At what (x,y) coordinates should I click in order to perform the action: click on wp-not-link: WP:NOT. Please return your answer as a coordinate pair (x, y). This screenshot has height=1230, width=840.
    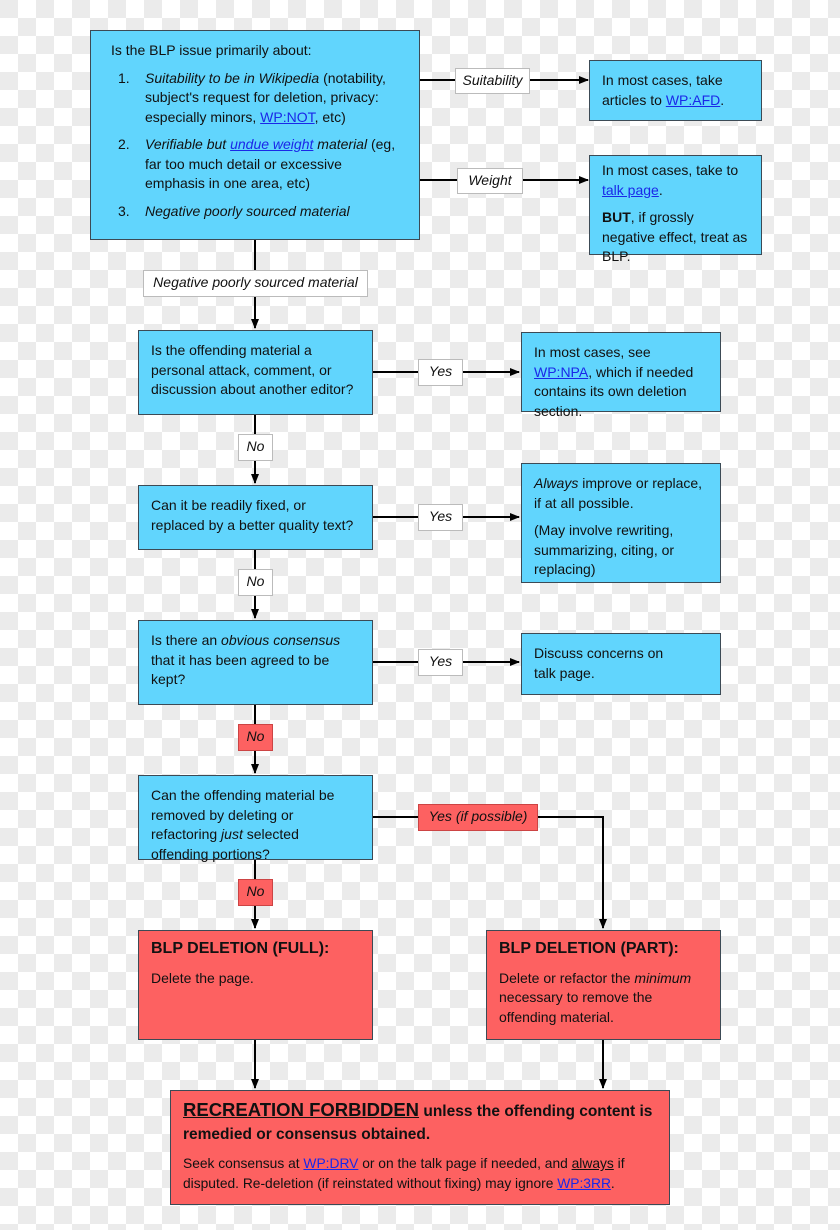
    Looking at the image, I should click on (287, 117).